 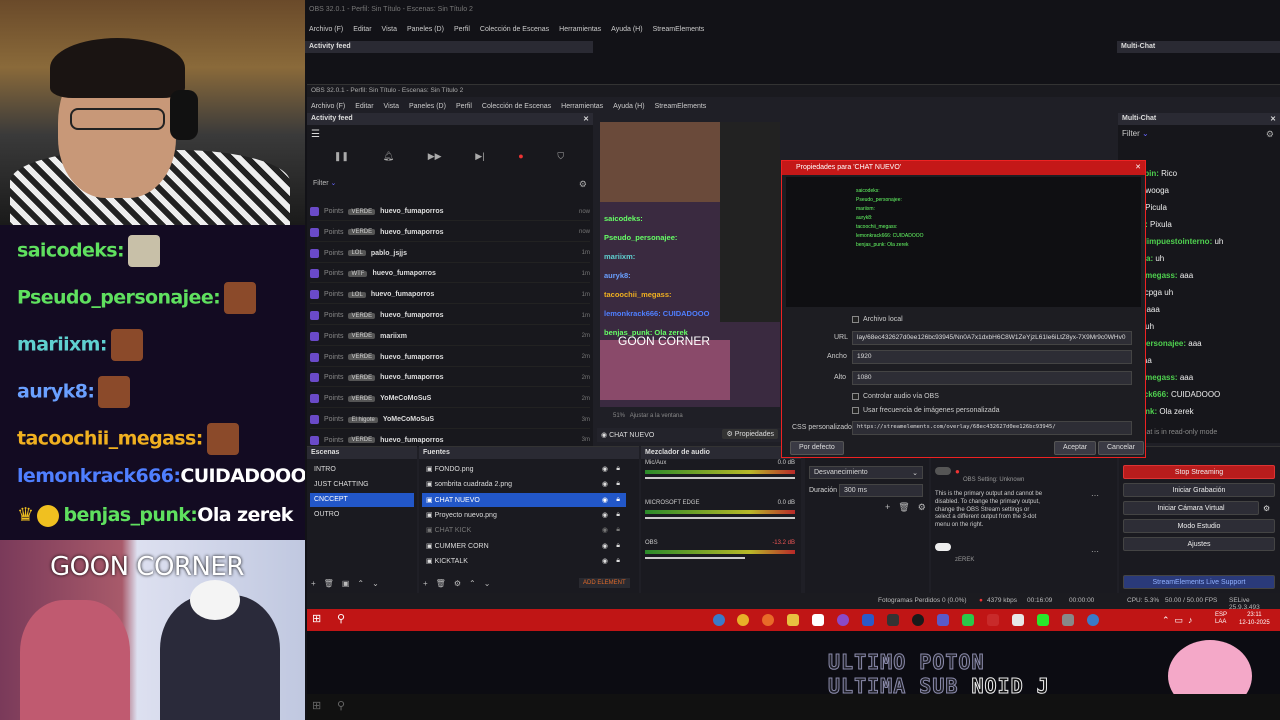 What do you see at coordinates (450, 274) in the screenshot?
I see `activity-row: Points WTF huevo_fumaporros 1m` at bounding box center [450, 274].